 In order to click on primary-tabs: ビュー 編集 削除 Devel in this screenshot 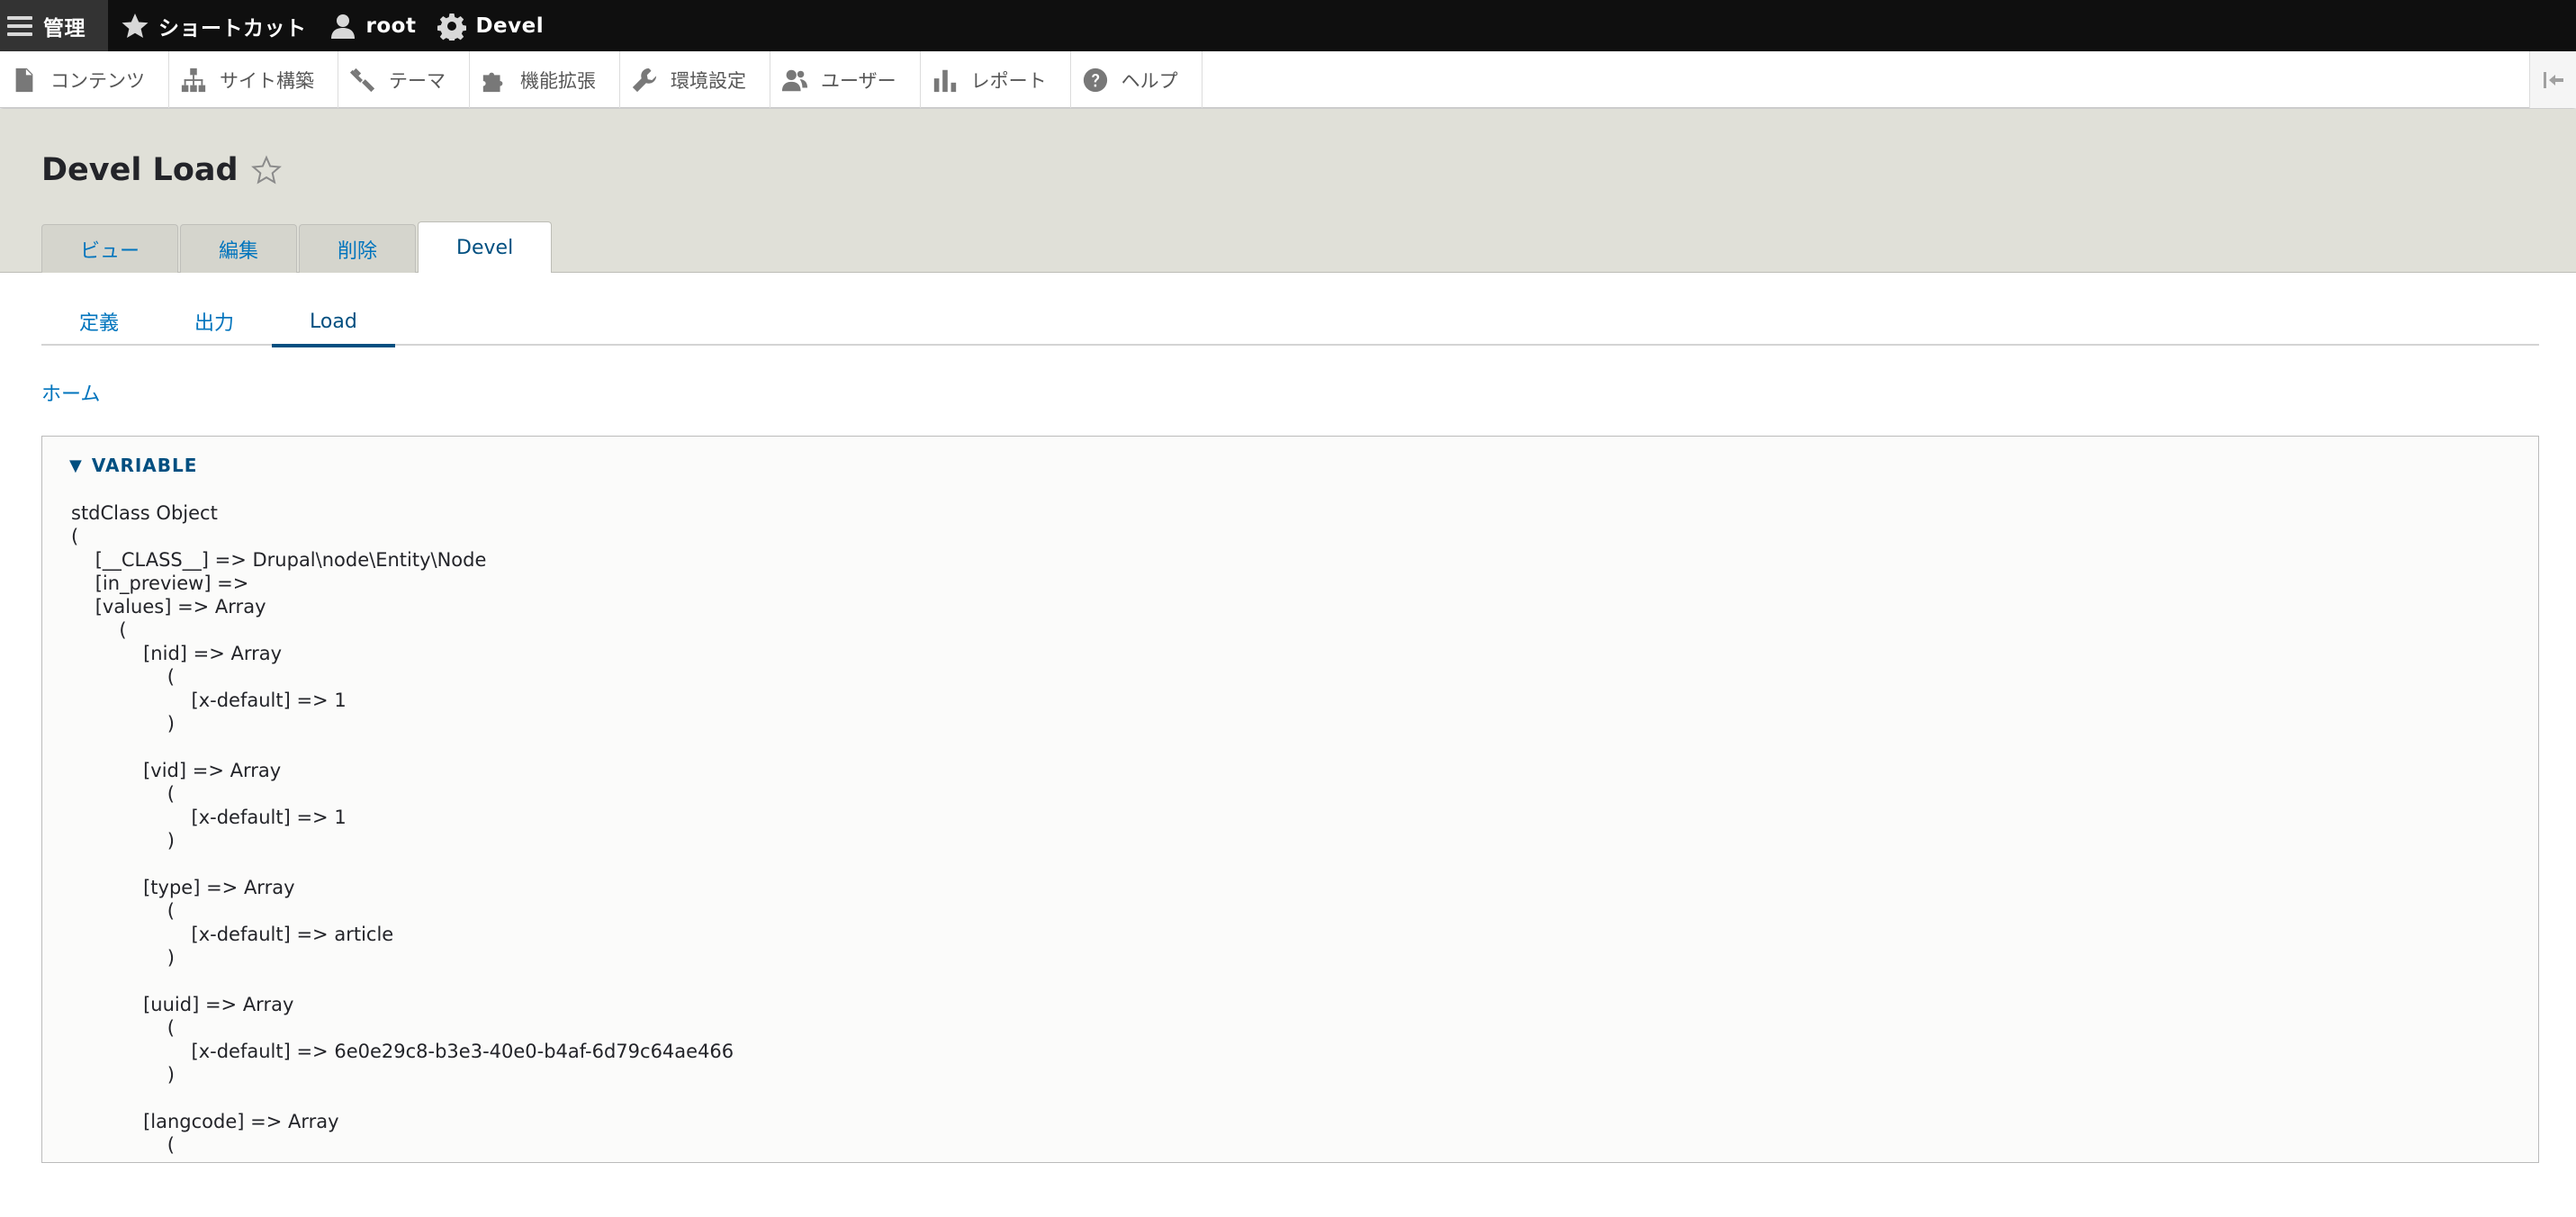, I will do `click(297, 247)`.